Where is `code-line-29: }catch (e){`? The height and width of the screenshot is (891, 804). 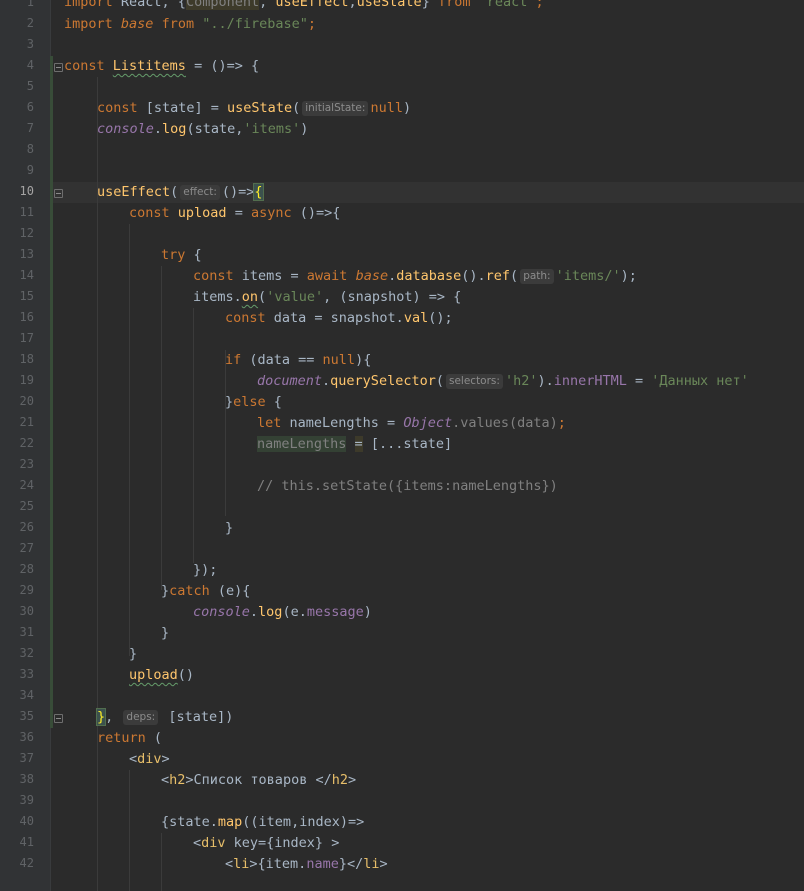
code-line-29: }catch (e){ is located at coordinates (205, 591).